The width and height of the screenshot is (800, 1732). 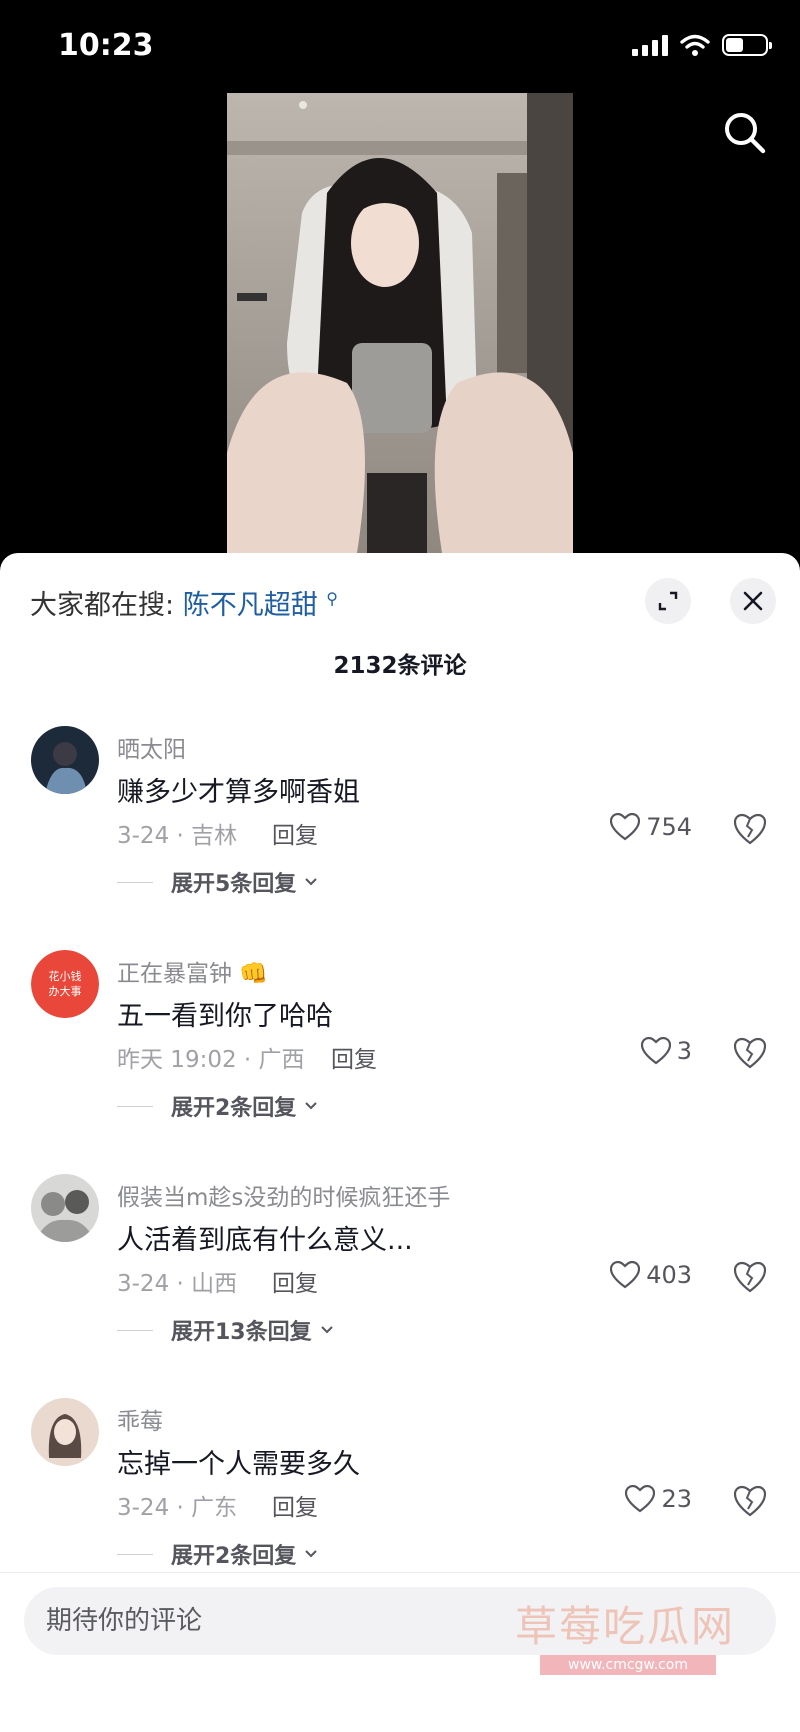 I want to click on hot-search-term: 陈不凡超甜, so click(x=250, y=605).